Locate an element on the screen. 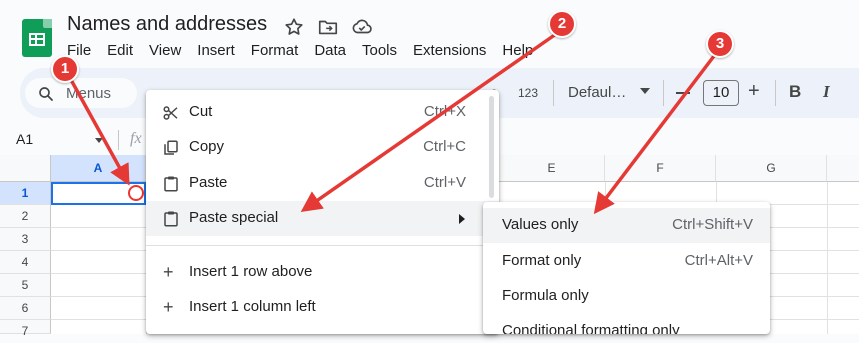 The image size is (859, 343). star-icon is located at coordinates (294, 27).